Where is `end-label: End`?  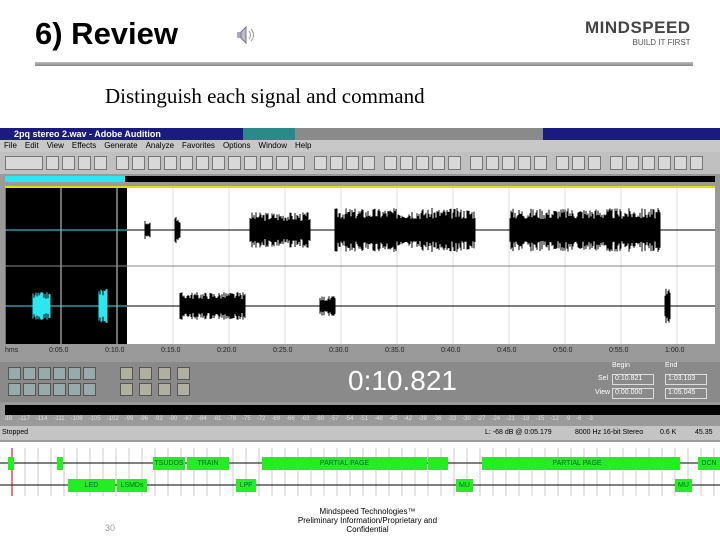
end-label: End is located at coordinates (671, 365).